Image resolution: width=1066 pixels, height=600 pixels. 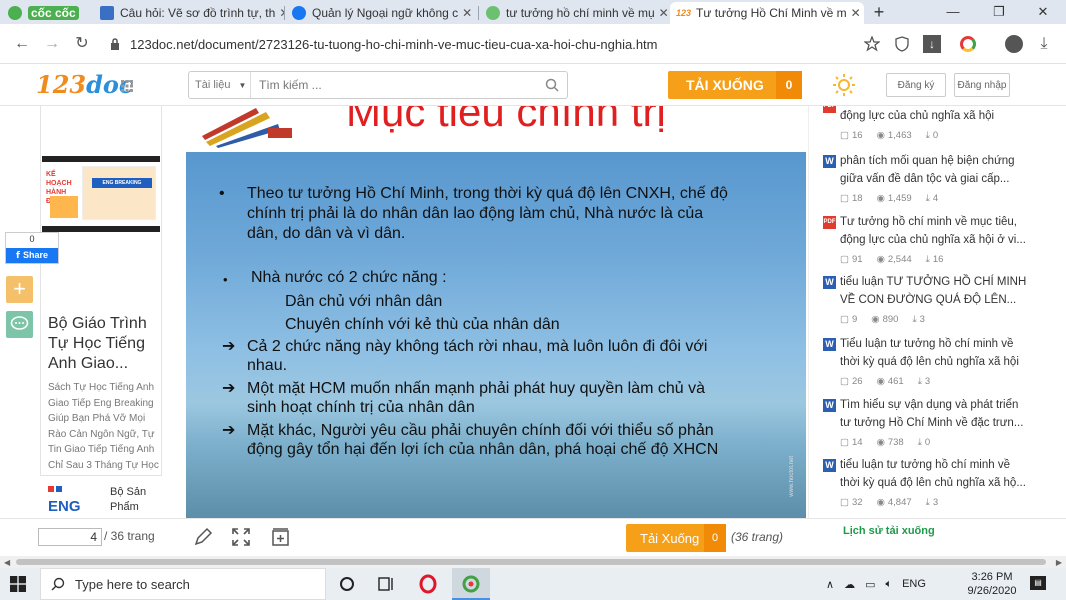 I want to click on shield-icon, so click(x=902, y=44).